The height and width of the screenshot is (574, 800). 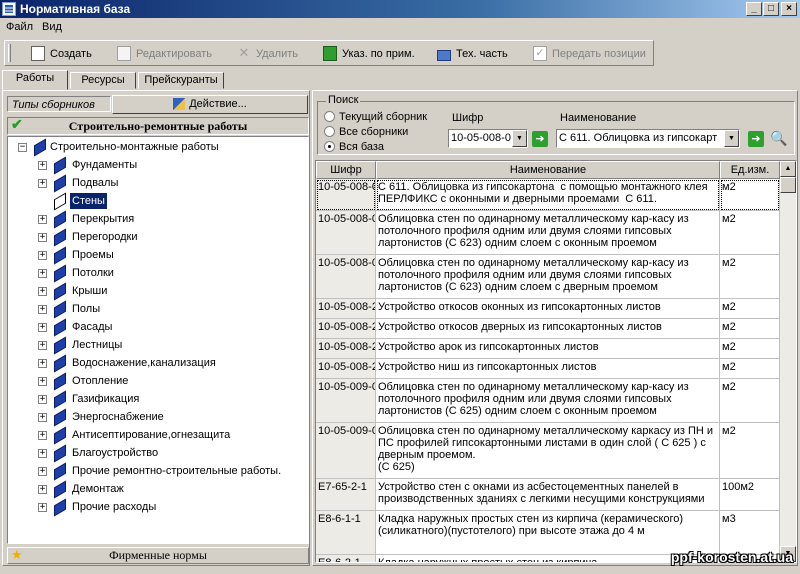 What do you see at coordinates (540, 139) in the screenshot?
I see `go-code-button: ➜` at bounding box center [540, 139].